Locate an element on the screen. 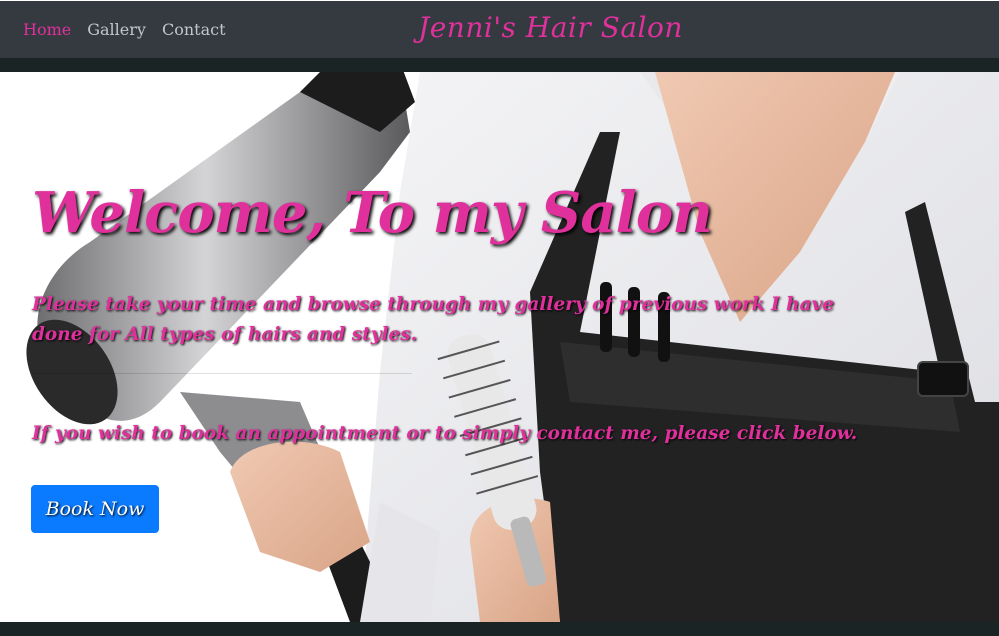 The image size is (999, 636). nav-link-home: Home is located at coordinates (47, 29).